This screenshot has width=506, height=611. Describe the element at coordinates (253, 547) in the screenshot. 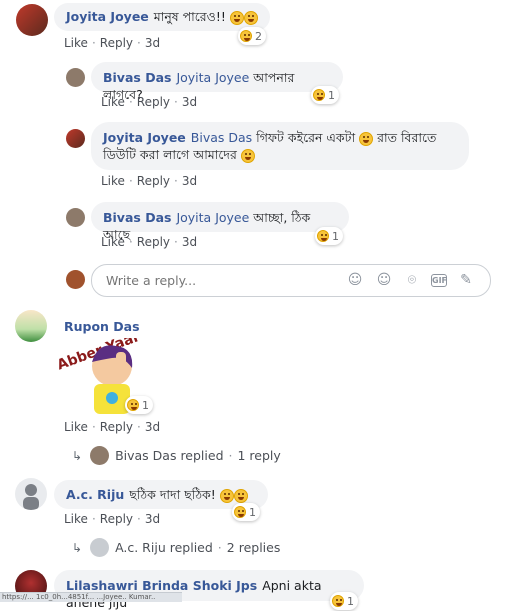

I see `thread-count: 2 replies` at that location.